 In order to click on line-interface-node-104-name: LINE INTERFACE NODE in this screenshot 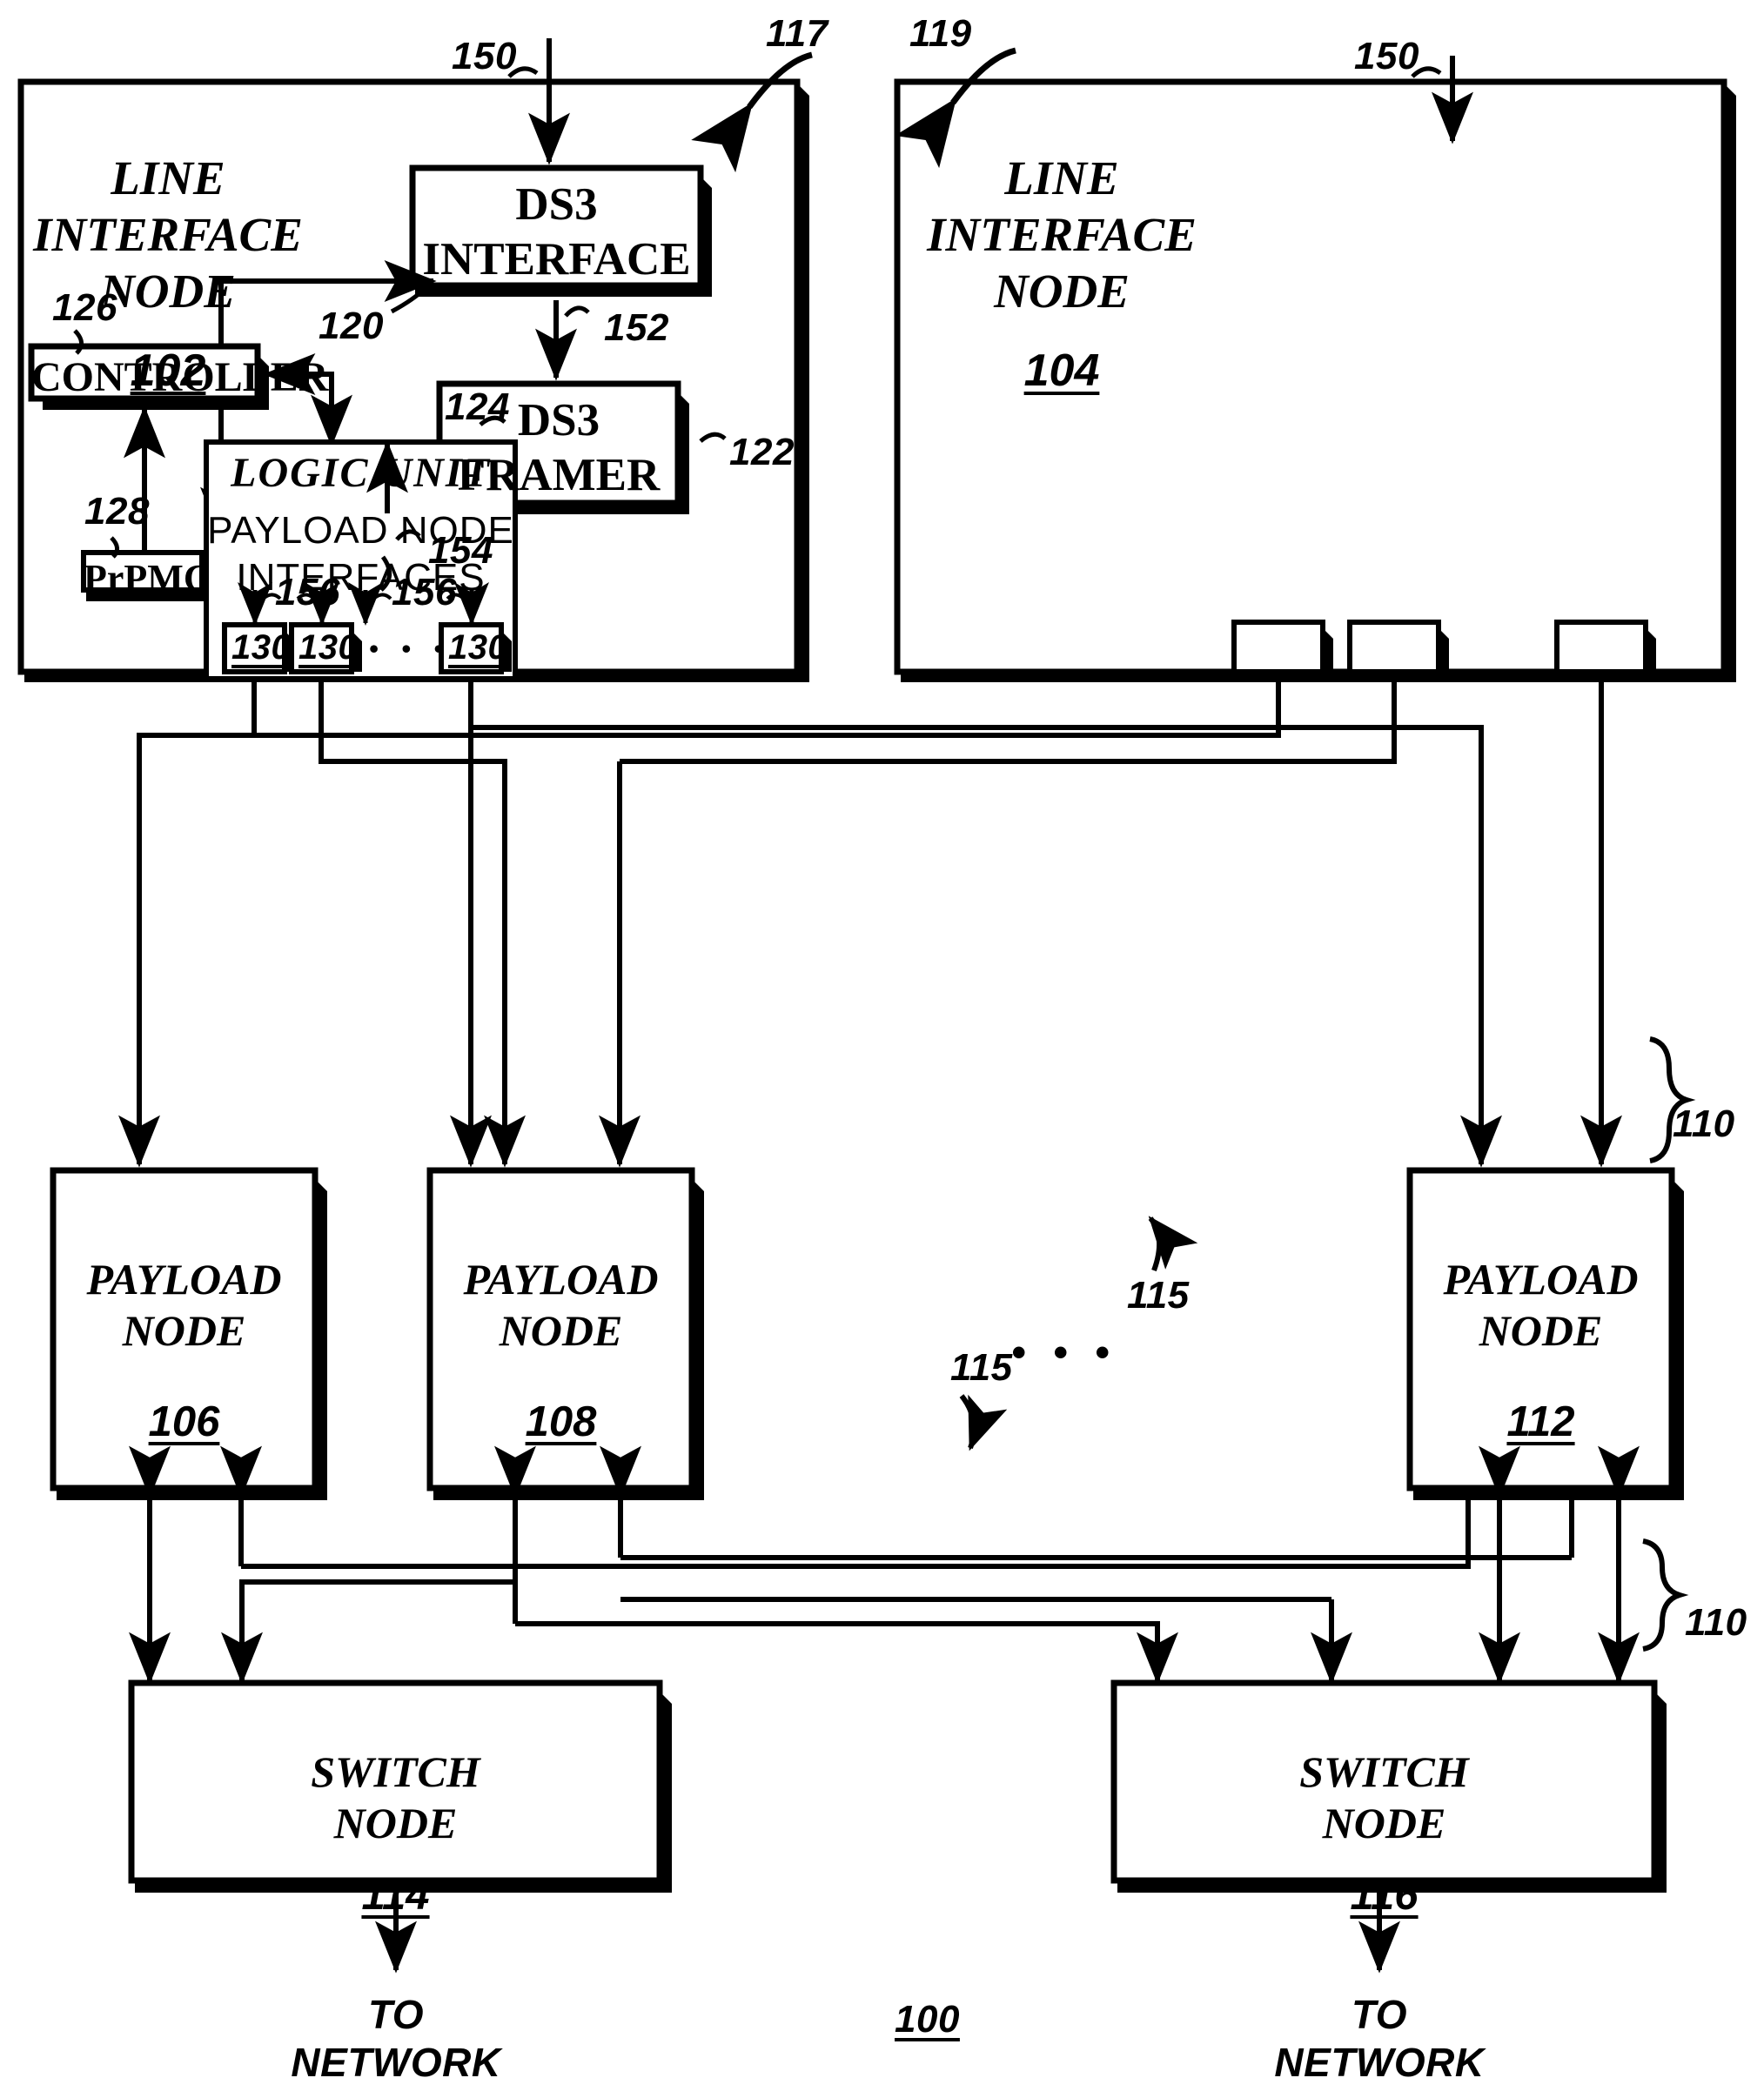, I will do `click(1062, 234)`.